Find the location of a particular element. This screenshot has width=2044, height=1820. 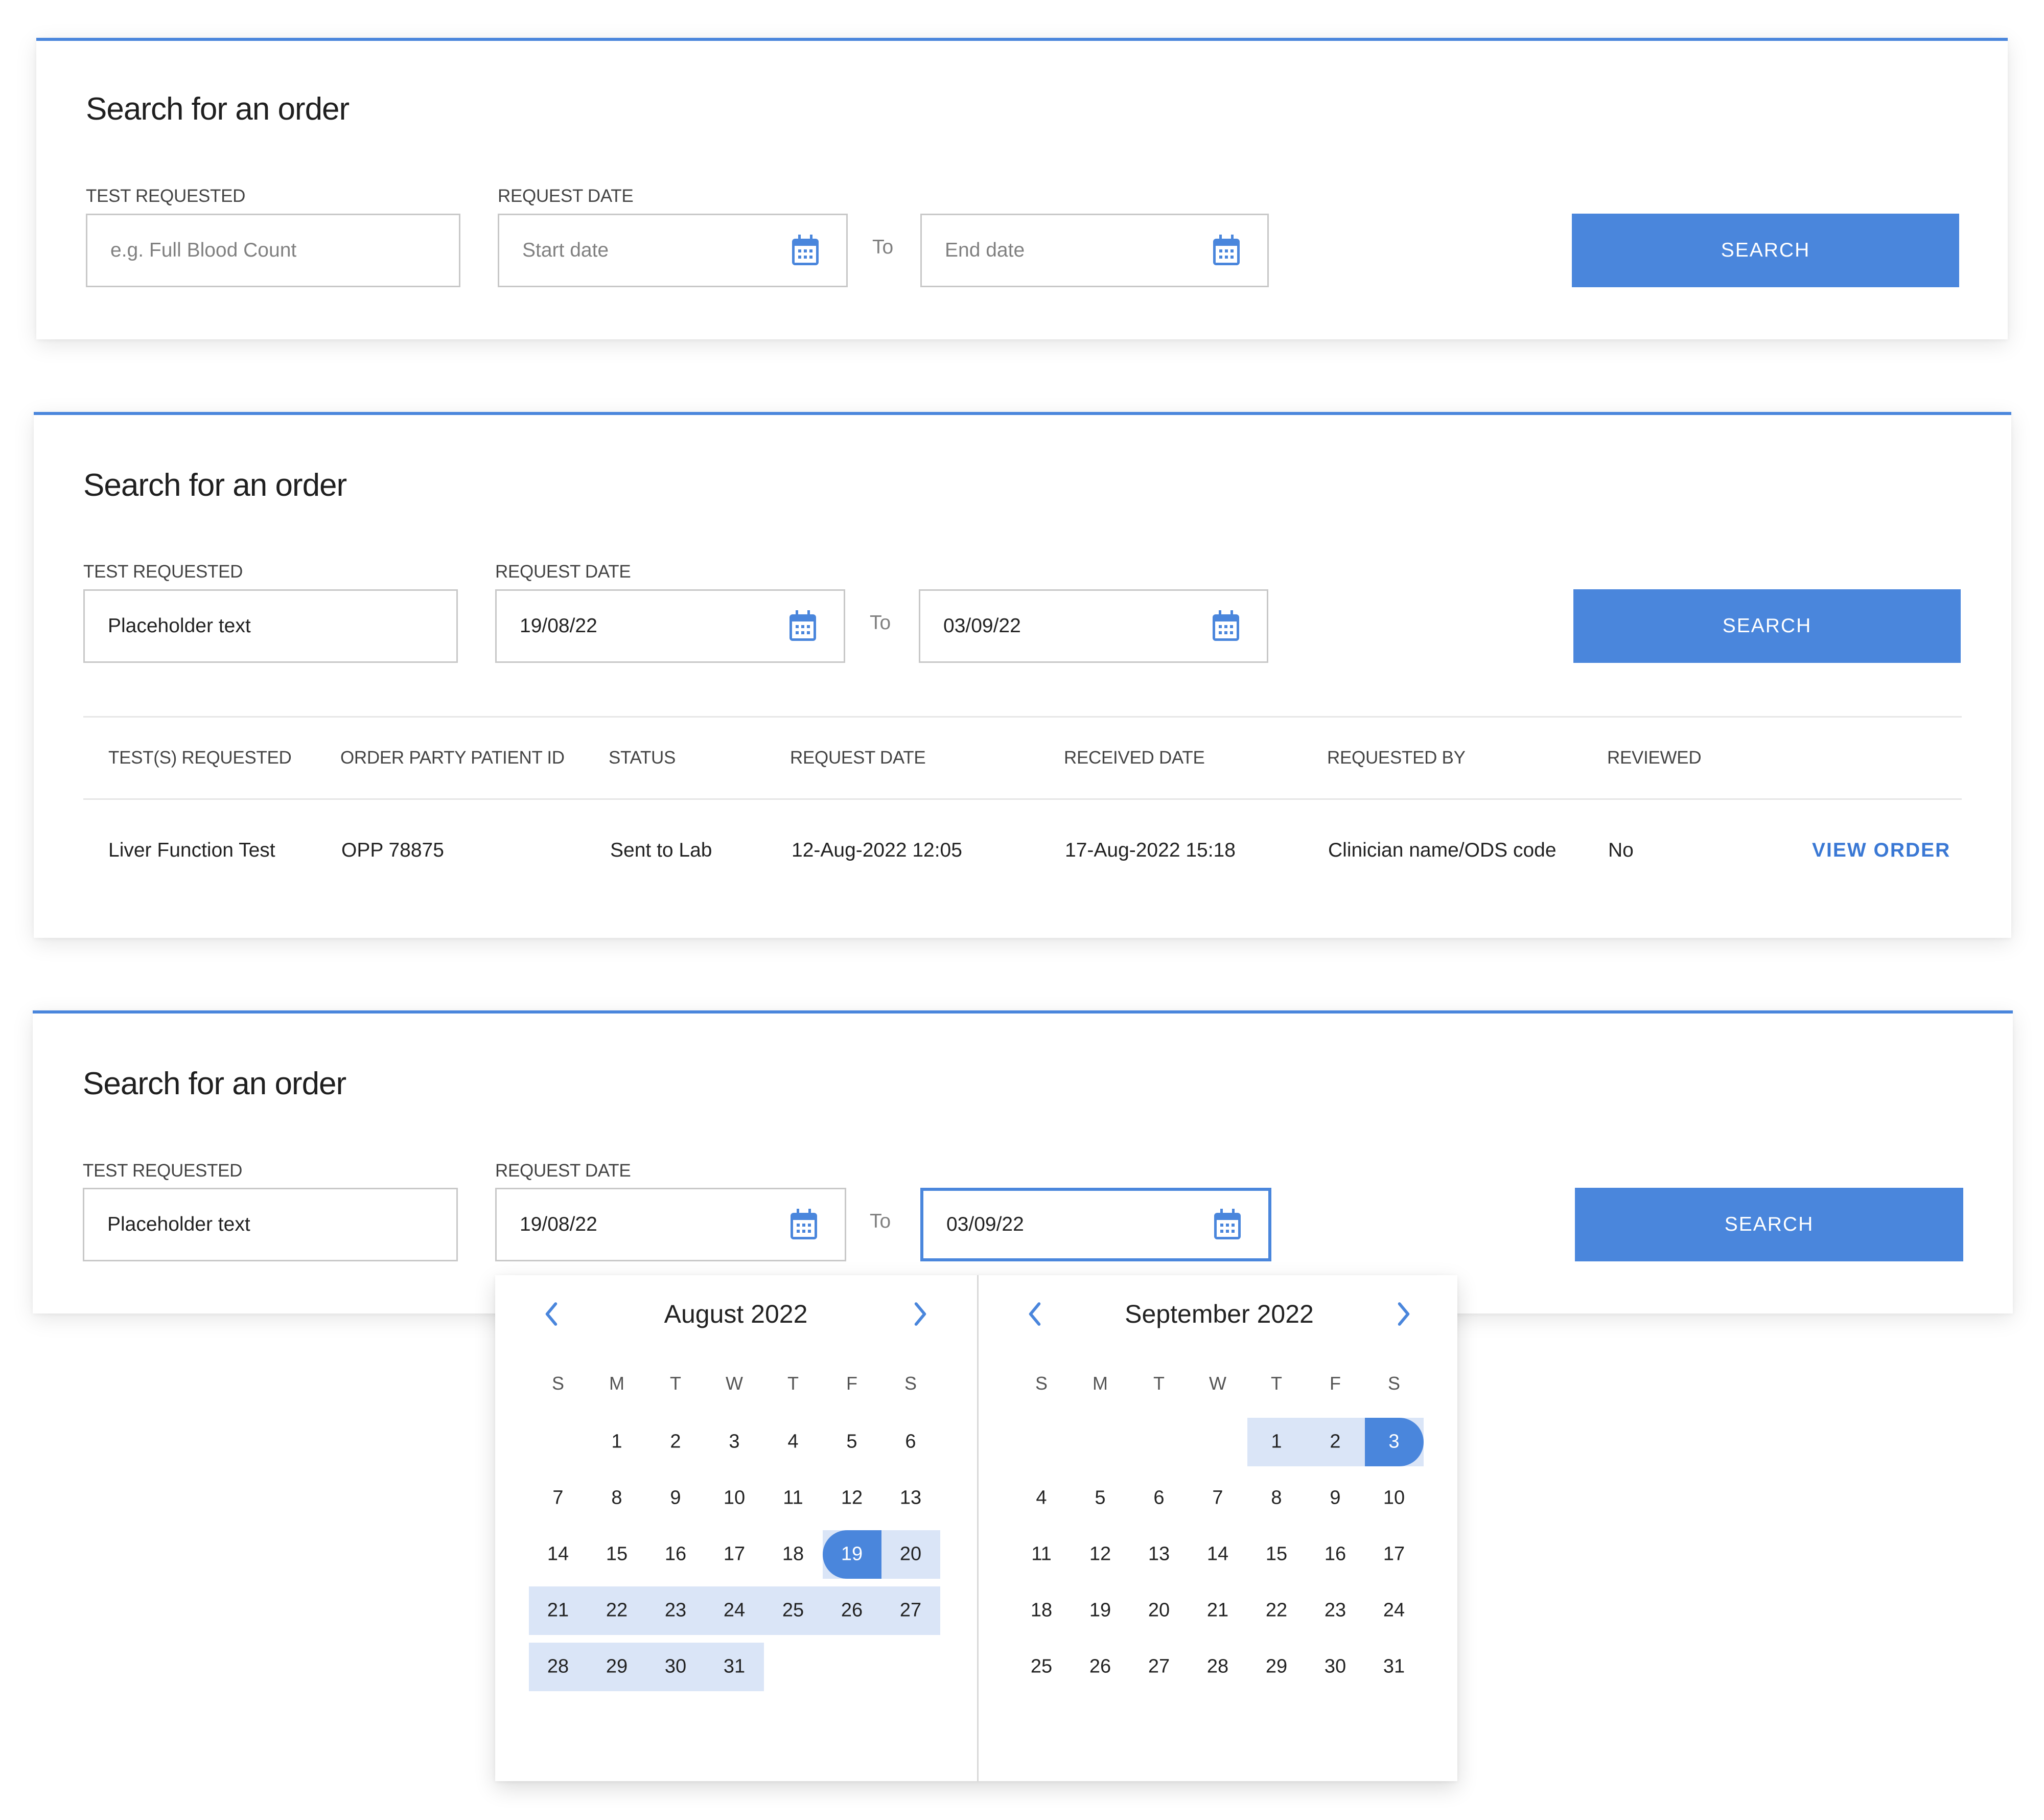

table-top-divider is located at coordinates (1022, 717).